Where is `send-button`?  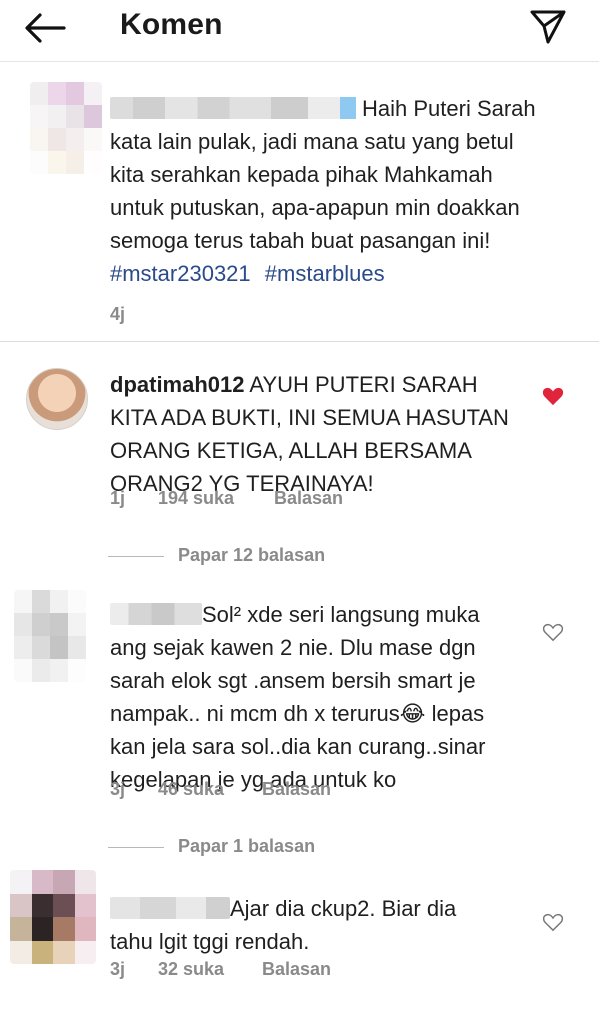 send-button is located at coordinates (548, 27).